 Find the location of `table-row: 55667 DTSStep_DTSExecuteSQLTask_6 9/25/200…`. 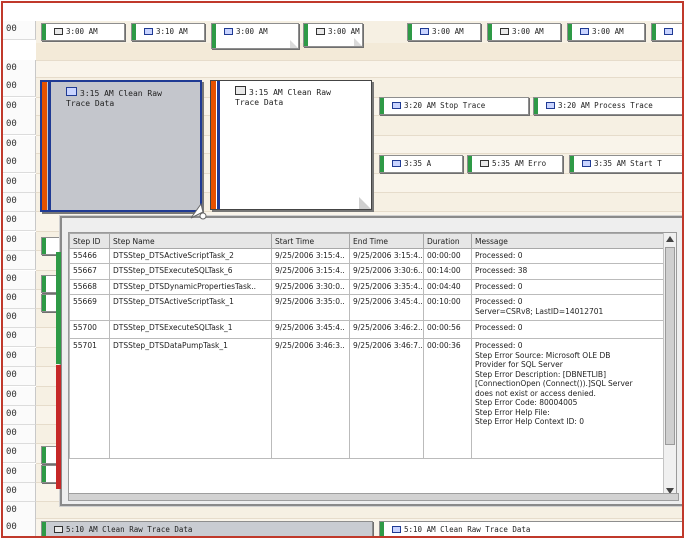

table-row: 55667 DTSStep_DTSExecuteSQLTask_6 9/25/200… is located at coordinates (367, 271).